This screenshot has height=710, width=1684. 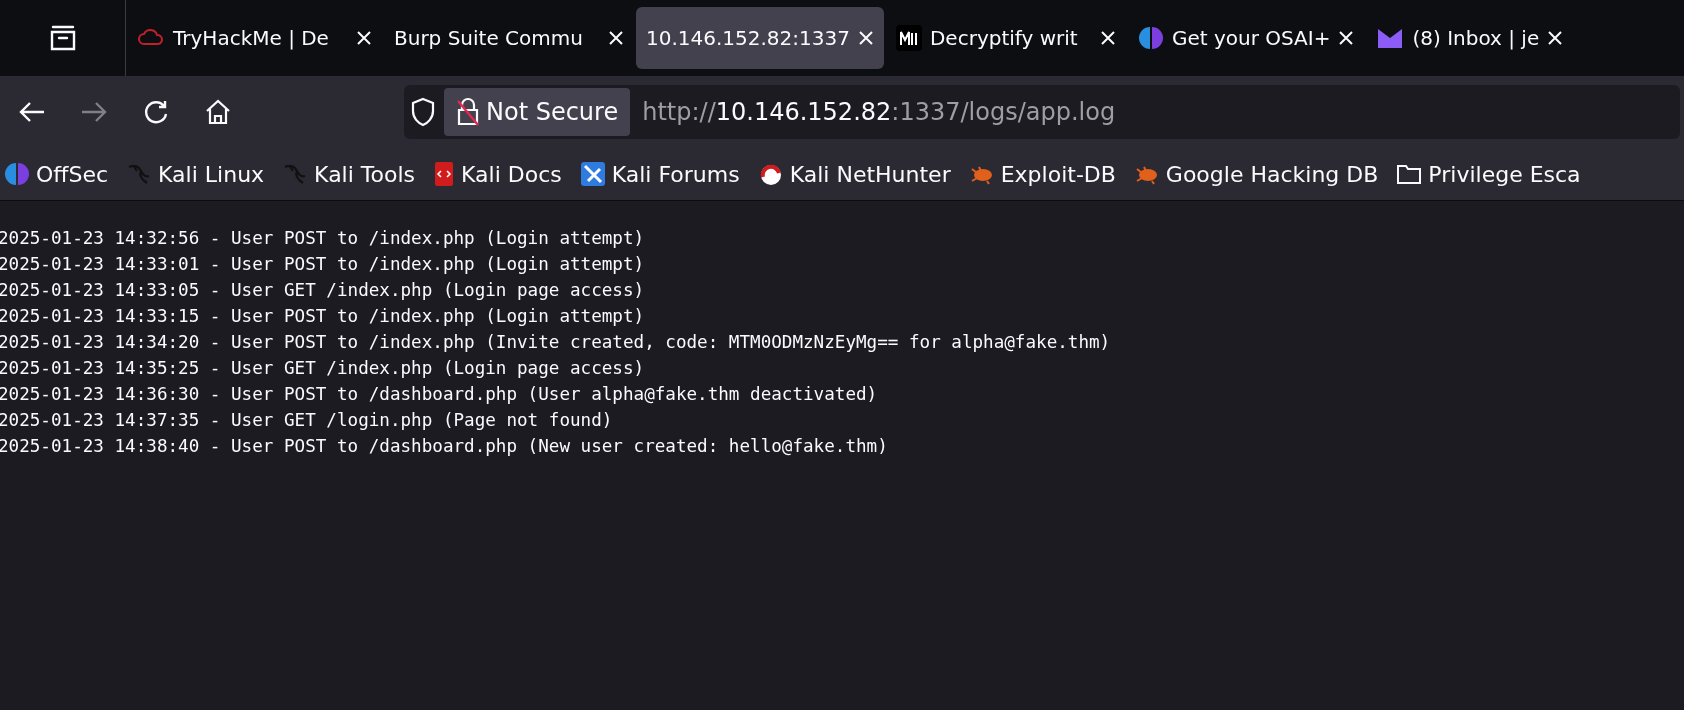 What do you see at coordinates (56, 174) in the screenshot?
I see `bookmark-link: OffSec` at bounding box center [56, 174].